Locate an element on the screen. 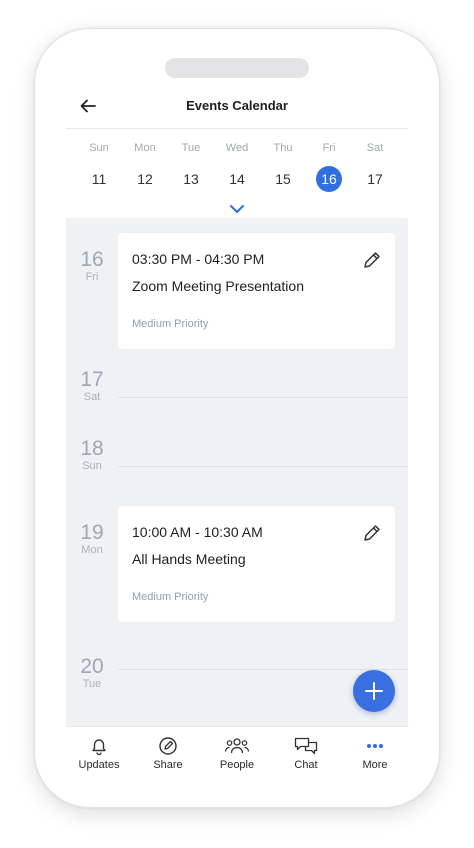 The width and height of the screenshot is (474, 848). week-day-date: 15 is located at coordinates (283, 179).